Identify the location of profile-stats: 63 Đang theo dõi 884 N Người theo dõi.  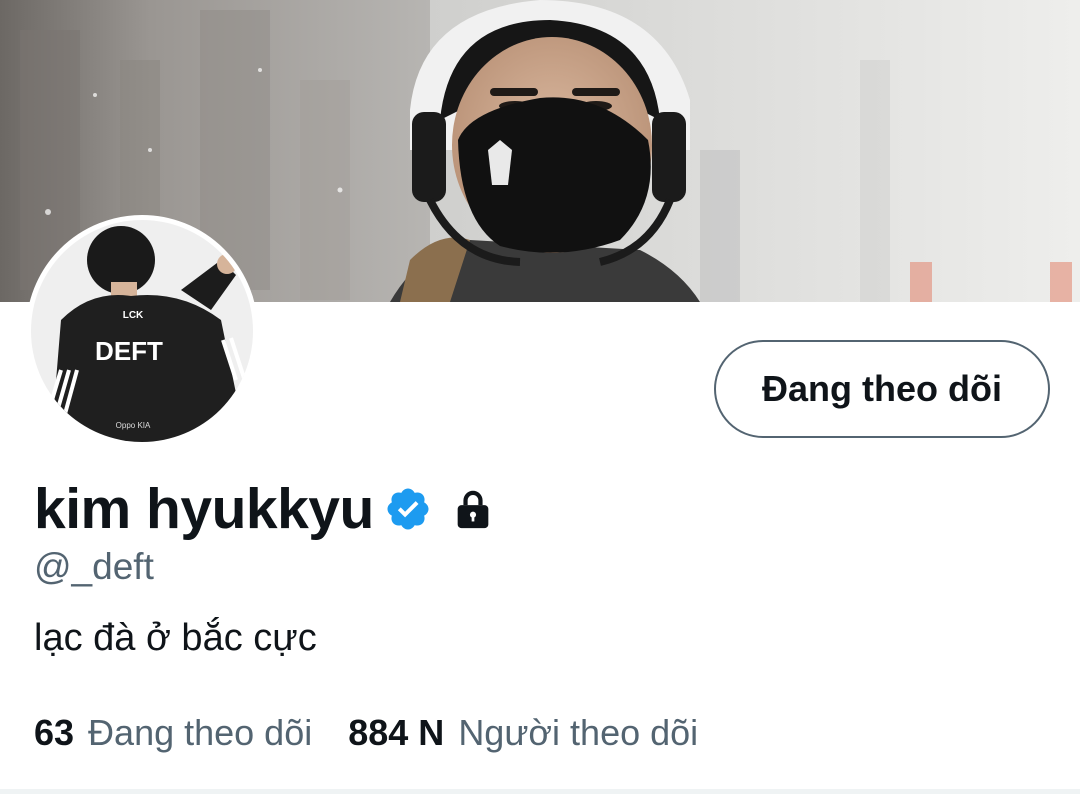
(366, 733).